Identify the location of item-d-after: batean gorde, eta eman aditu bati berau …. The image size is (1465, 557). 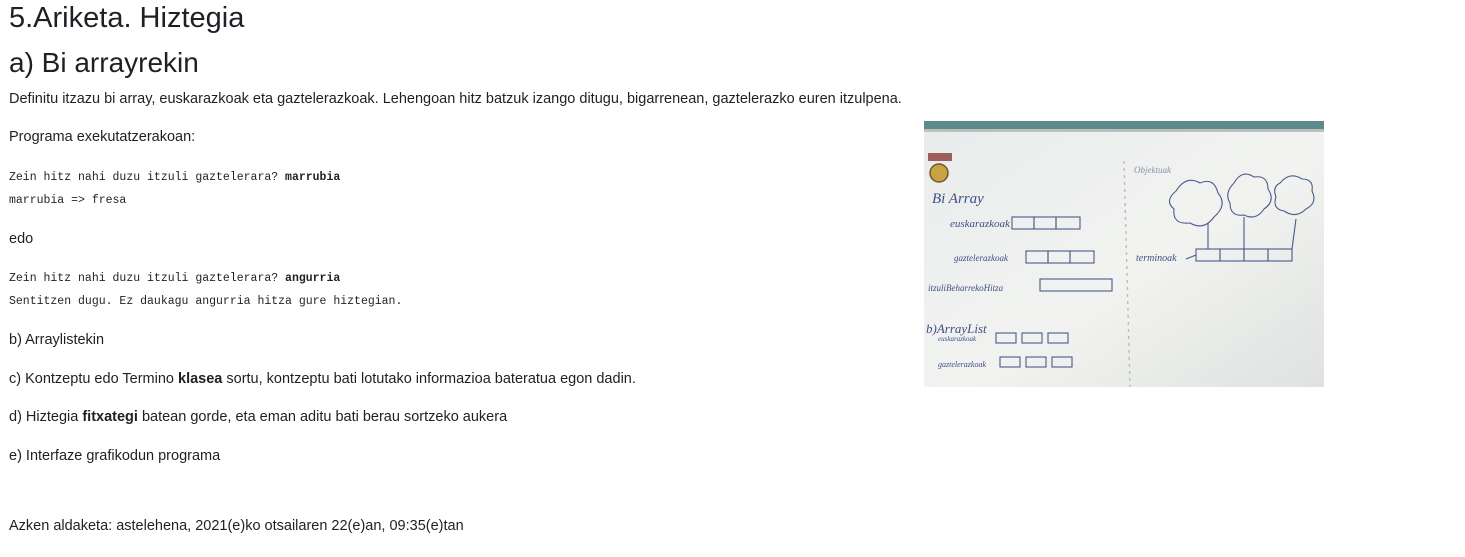
(322, 417).